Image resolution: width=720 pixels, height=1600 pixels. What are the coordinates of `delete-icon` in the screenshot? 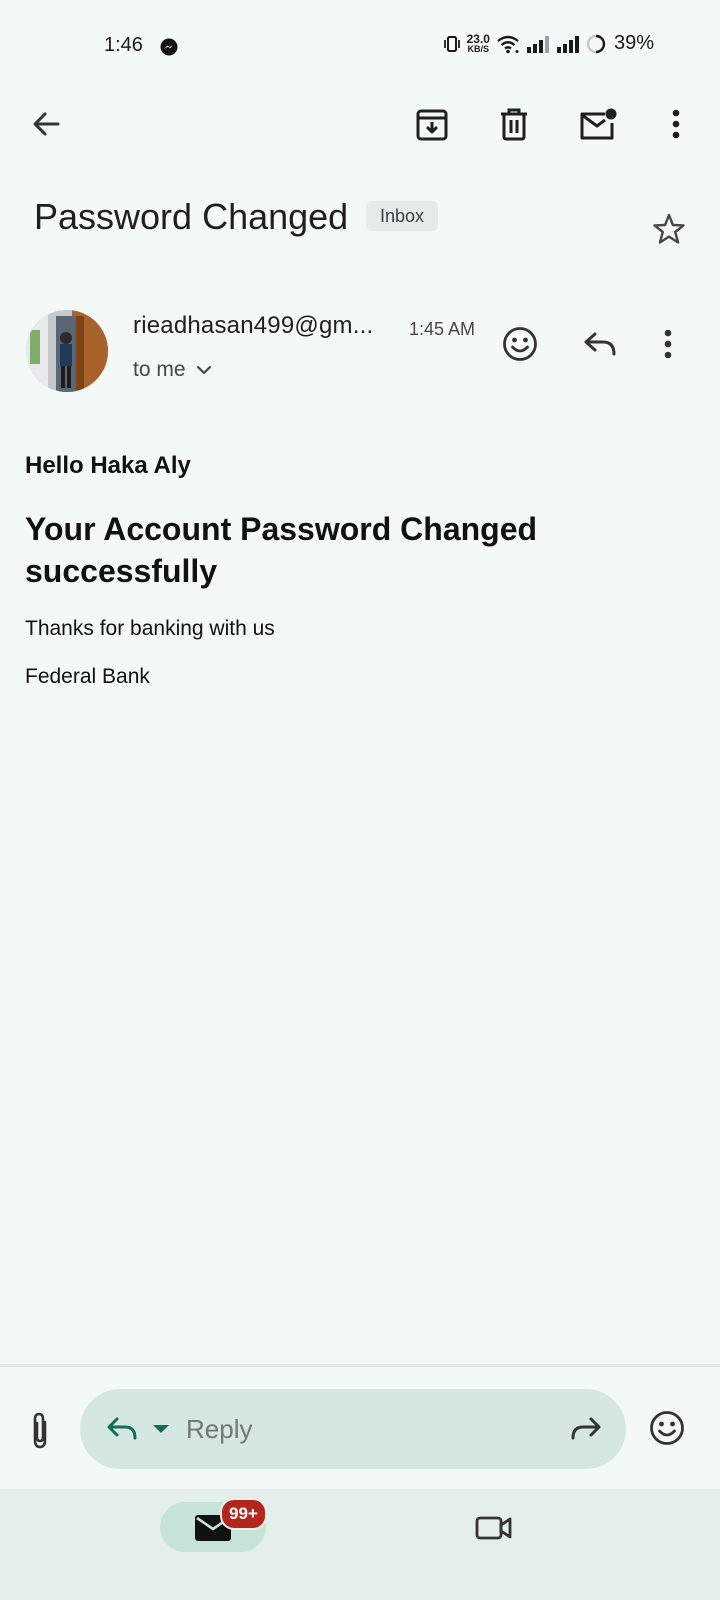 It's located at (514, 124).